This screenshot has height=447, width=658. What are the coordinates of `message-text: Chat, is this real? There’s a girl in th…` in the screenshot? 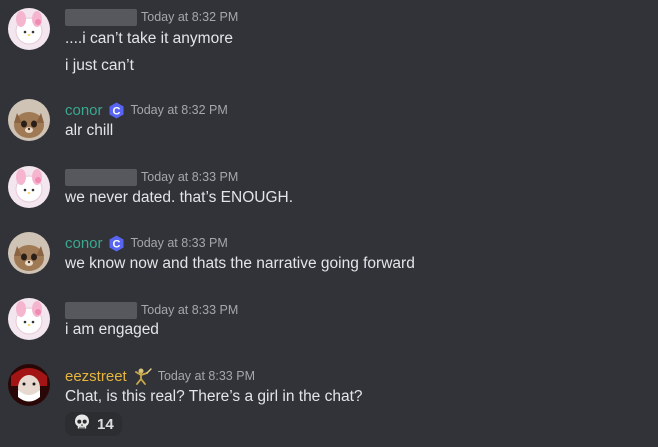 It's located at (214, 396).